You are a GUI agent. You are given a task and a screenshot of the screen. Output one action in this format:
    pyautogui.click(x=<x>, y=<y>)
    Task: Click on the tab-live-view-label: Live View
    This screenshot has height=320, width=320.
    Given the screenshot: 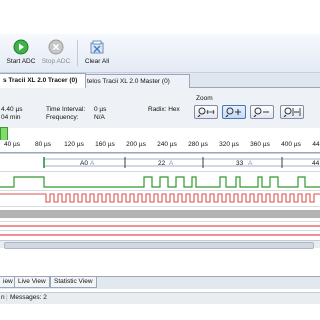 What is the action you would take?
    pyautogui.click(x=32, y=281)
    